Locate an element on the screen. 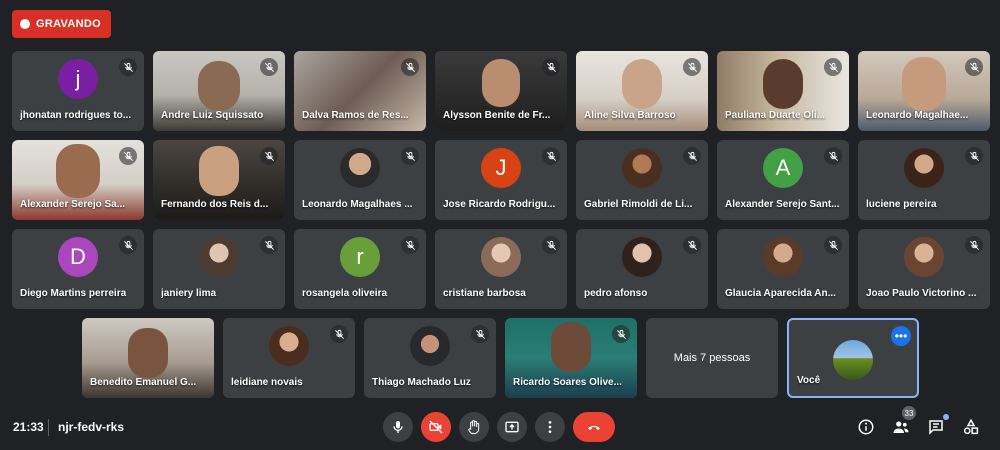 This screenshot has width=1000, height=450. meeting-code: njr-fedv-rks is located at coordinates (91, 427).